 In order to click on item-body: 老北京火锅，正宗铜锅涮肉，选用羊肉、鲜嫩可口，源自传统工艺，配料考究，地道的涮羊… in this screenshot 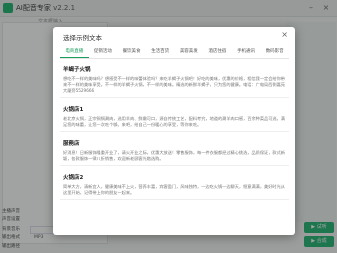, I will do `click(174, 121)`.